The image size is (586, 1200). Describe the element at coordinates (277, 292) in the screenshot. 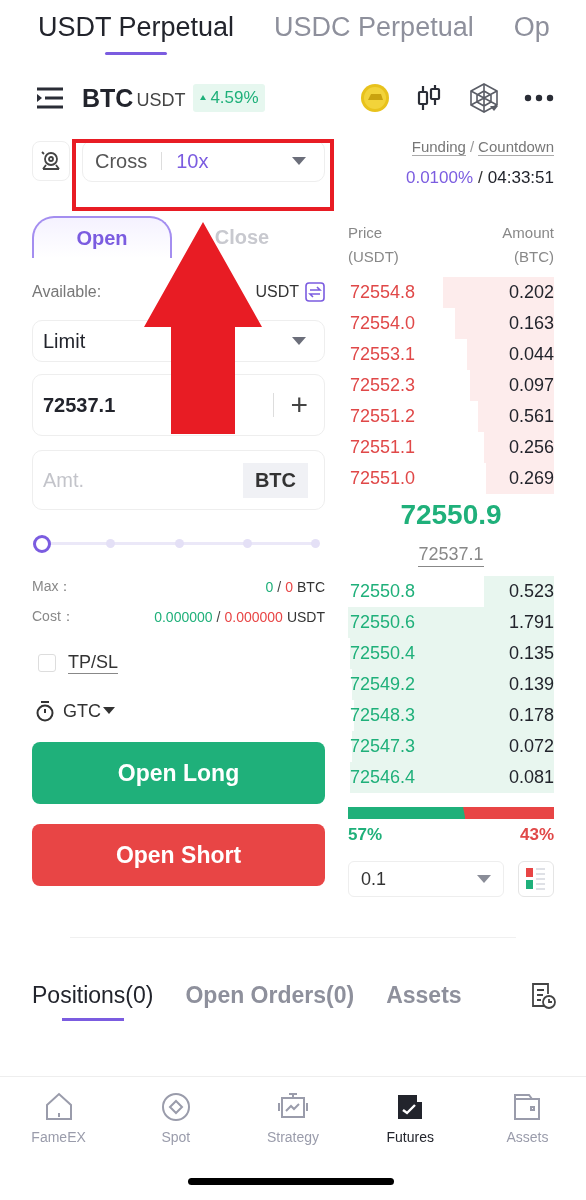

I see `available-unit: USDT` at that location.